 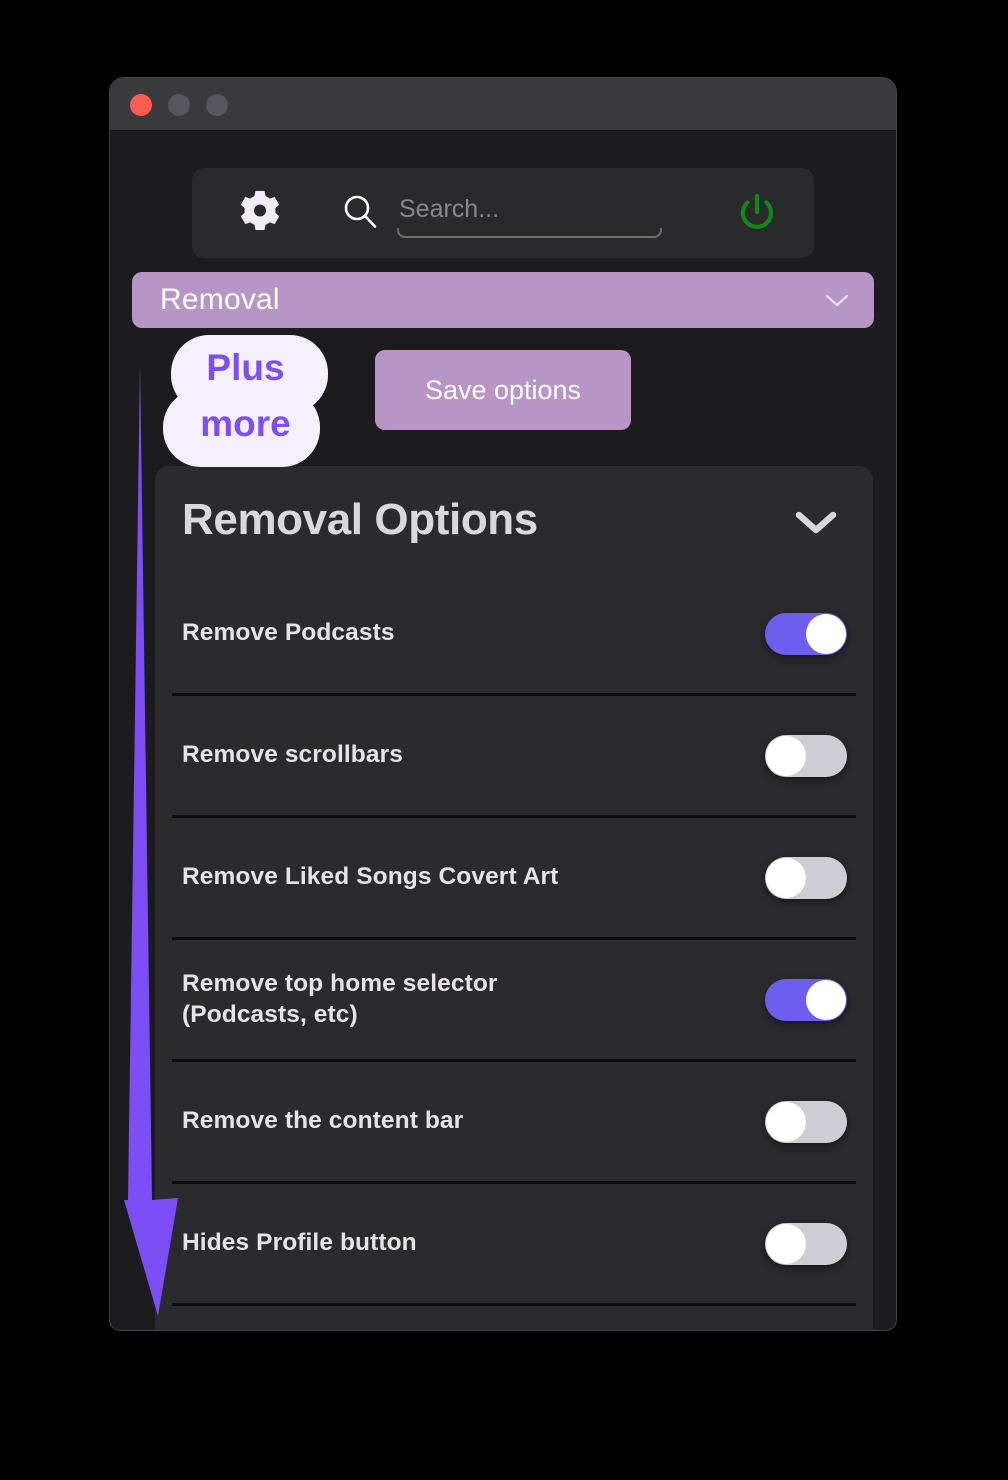 I want to click on option-label: Remove scrollbars, so click(x=292, y=755).